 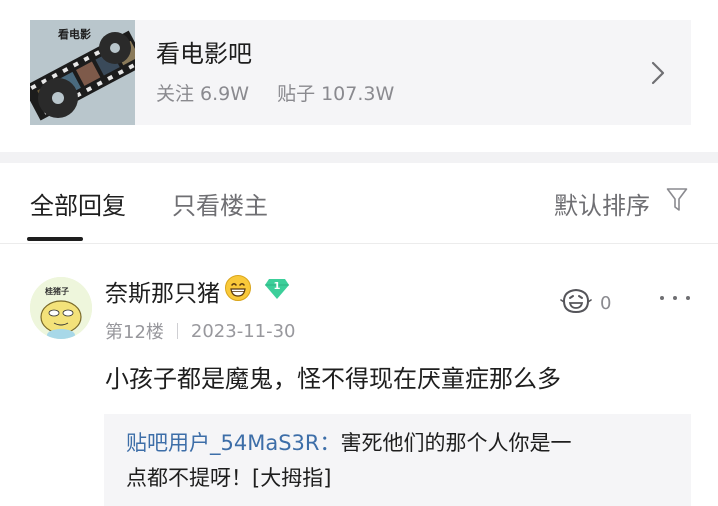 I want to click on sort-selector: 默认排序, so click(x=621, y=203).